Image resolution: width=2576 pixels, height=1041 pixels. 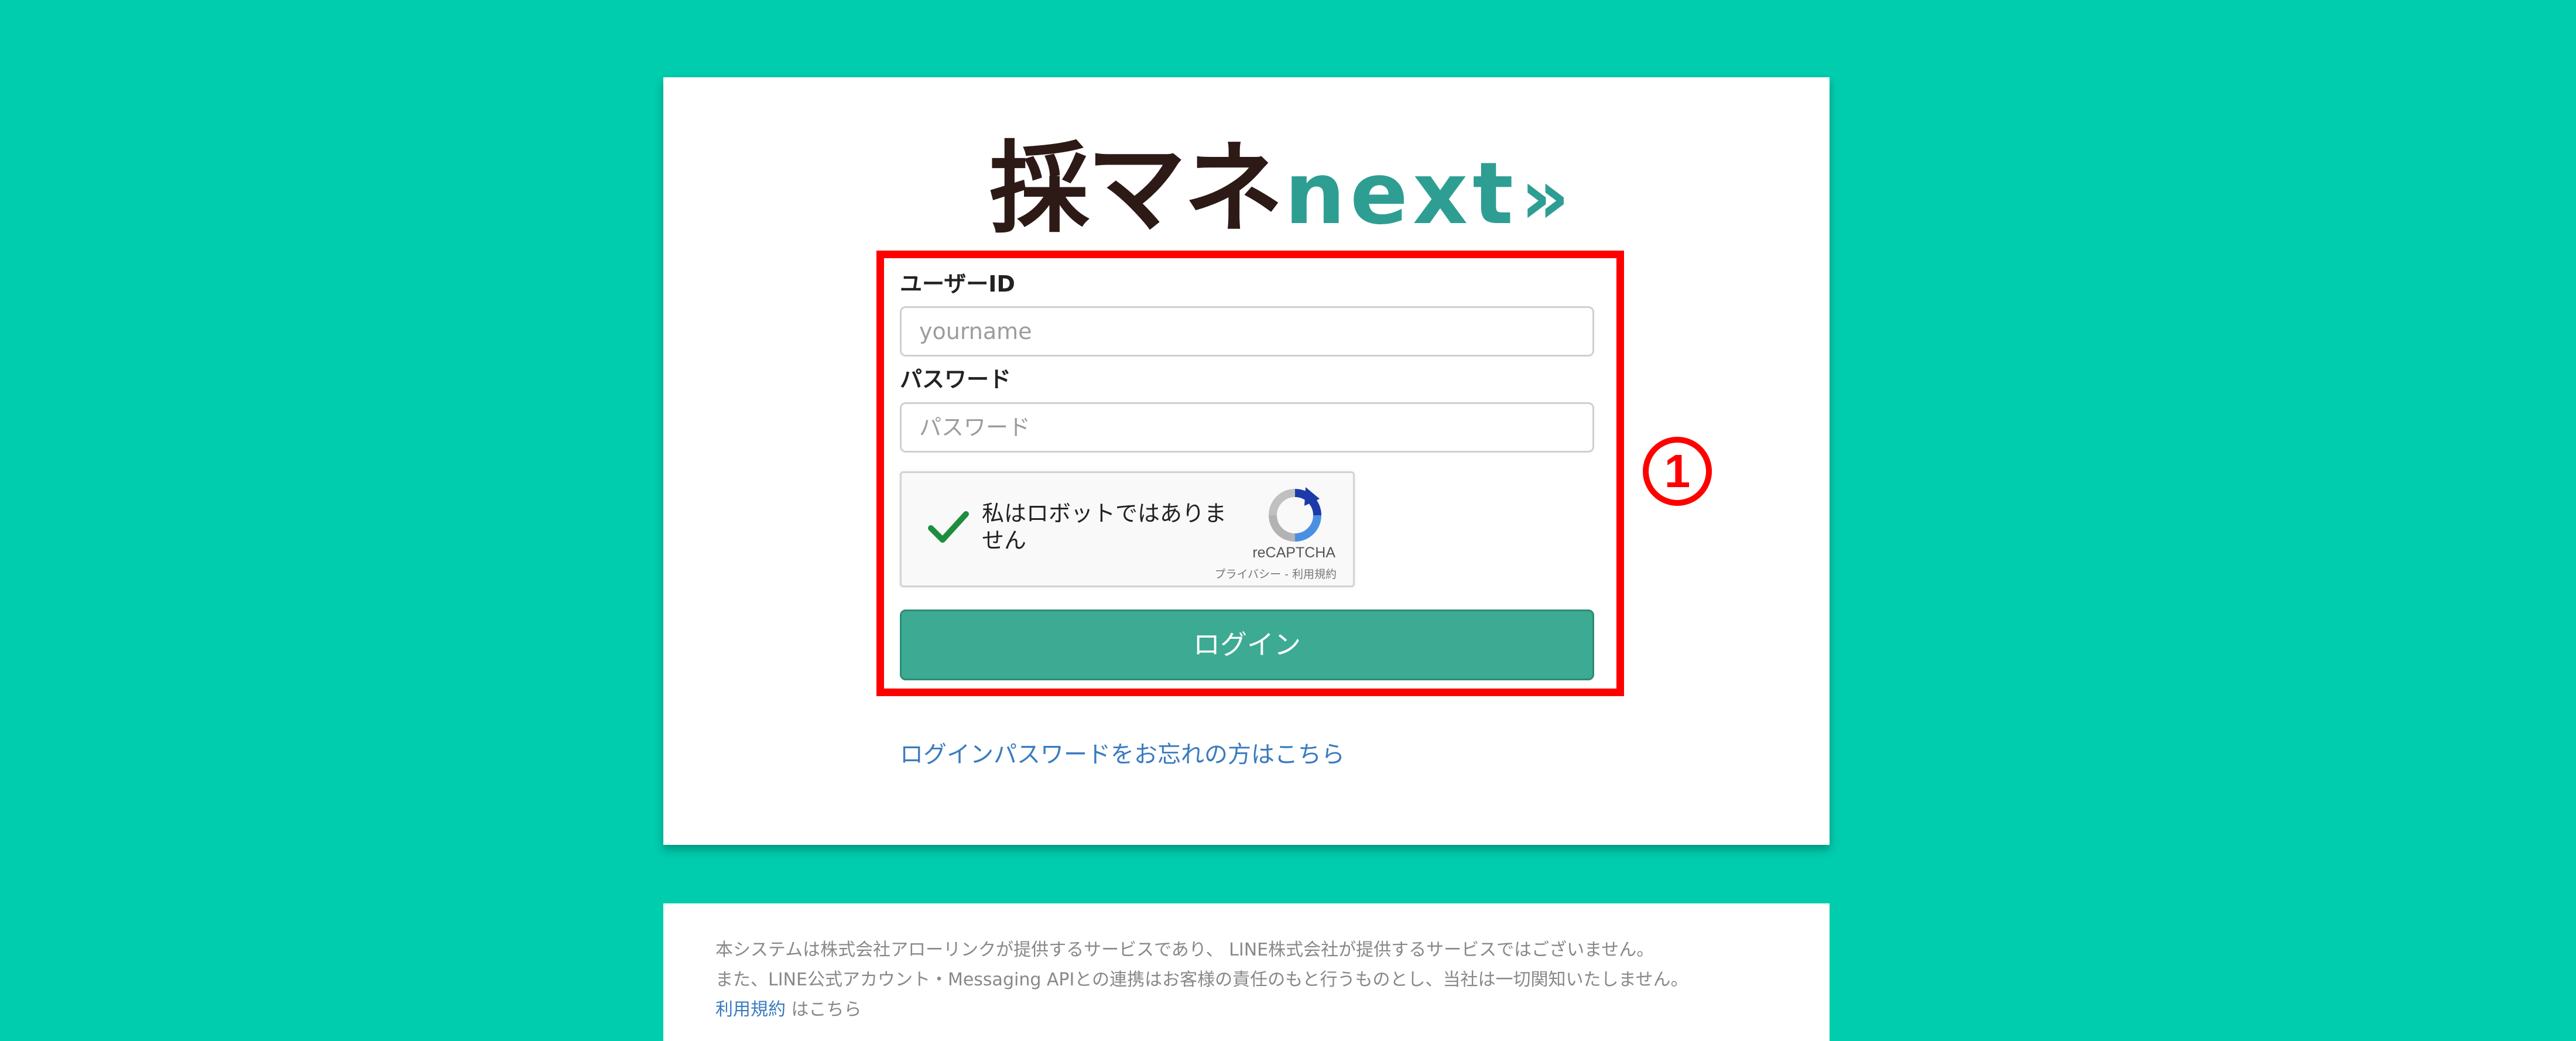 What do you see at coordinates (1247, 331) in the screenshot?
I see `userid-input` at bounding box center [1247, 331].